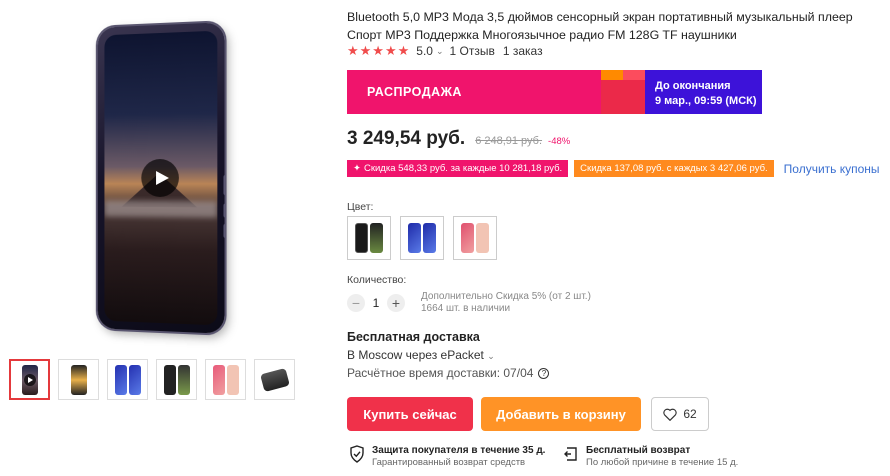  I want to click on color-option-blue, so click(422, 238).